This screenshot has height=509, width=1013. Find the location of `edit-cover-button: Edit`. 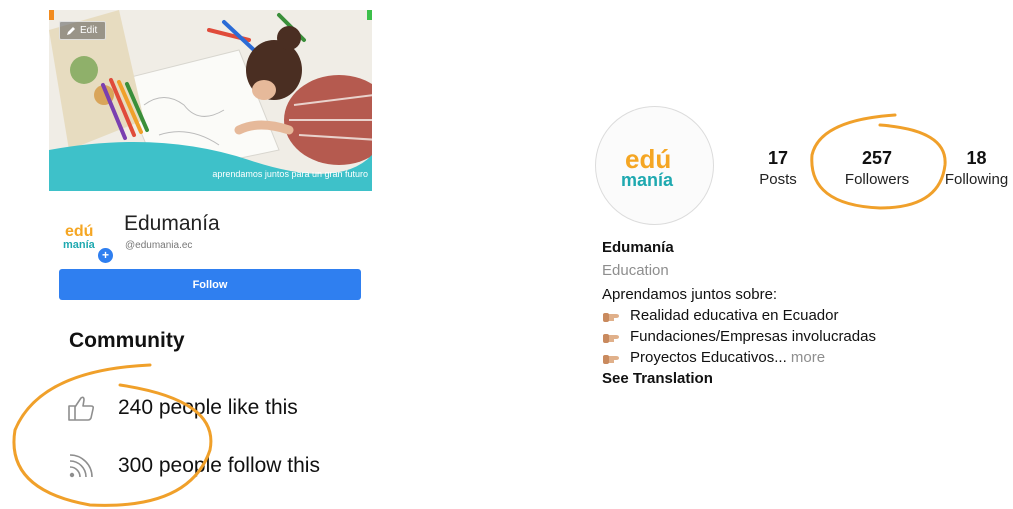

edit-cover-button: Edit is located at coordinates (83, 30).